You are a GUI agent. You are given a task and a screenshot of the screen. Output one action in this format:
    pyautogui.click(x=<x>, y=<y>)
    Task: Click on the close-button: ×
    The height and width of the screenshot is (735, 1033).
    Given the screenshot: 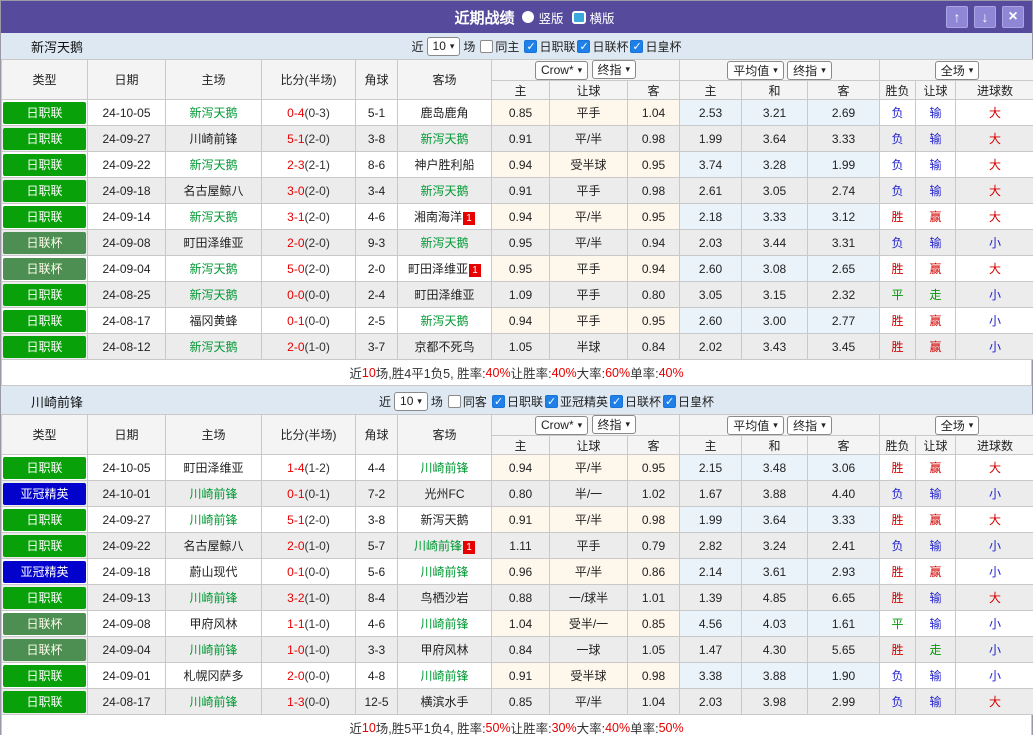 What is the action you would take?
    pyautogui.click(x=1013, y=17)
    